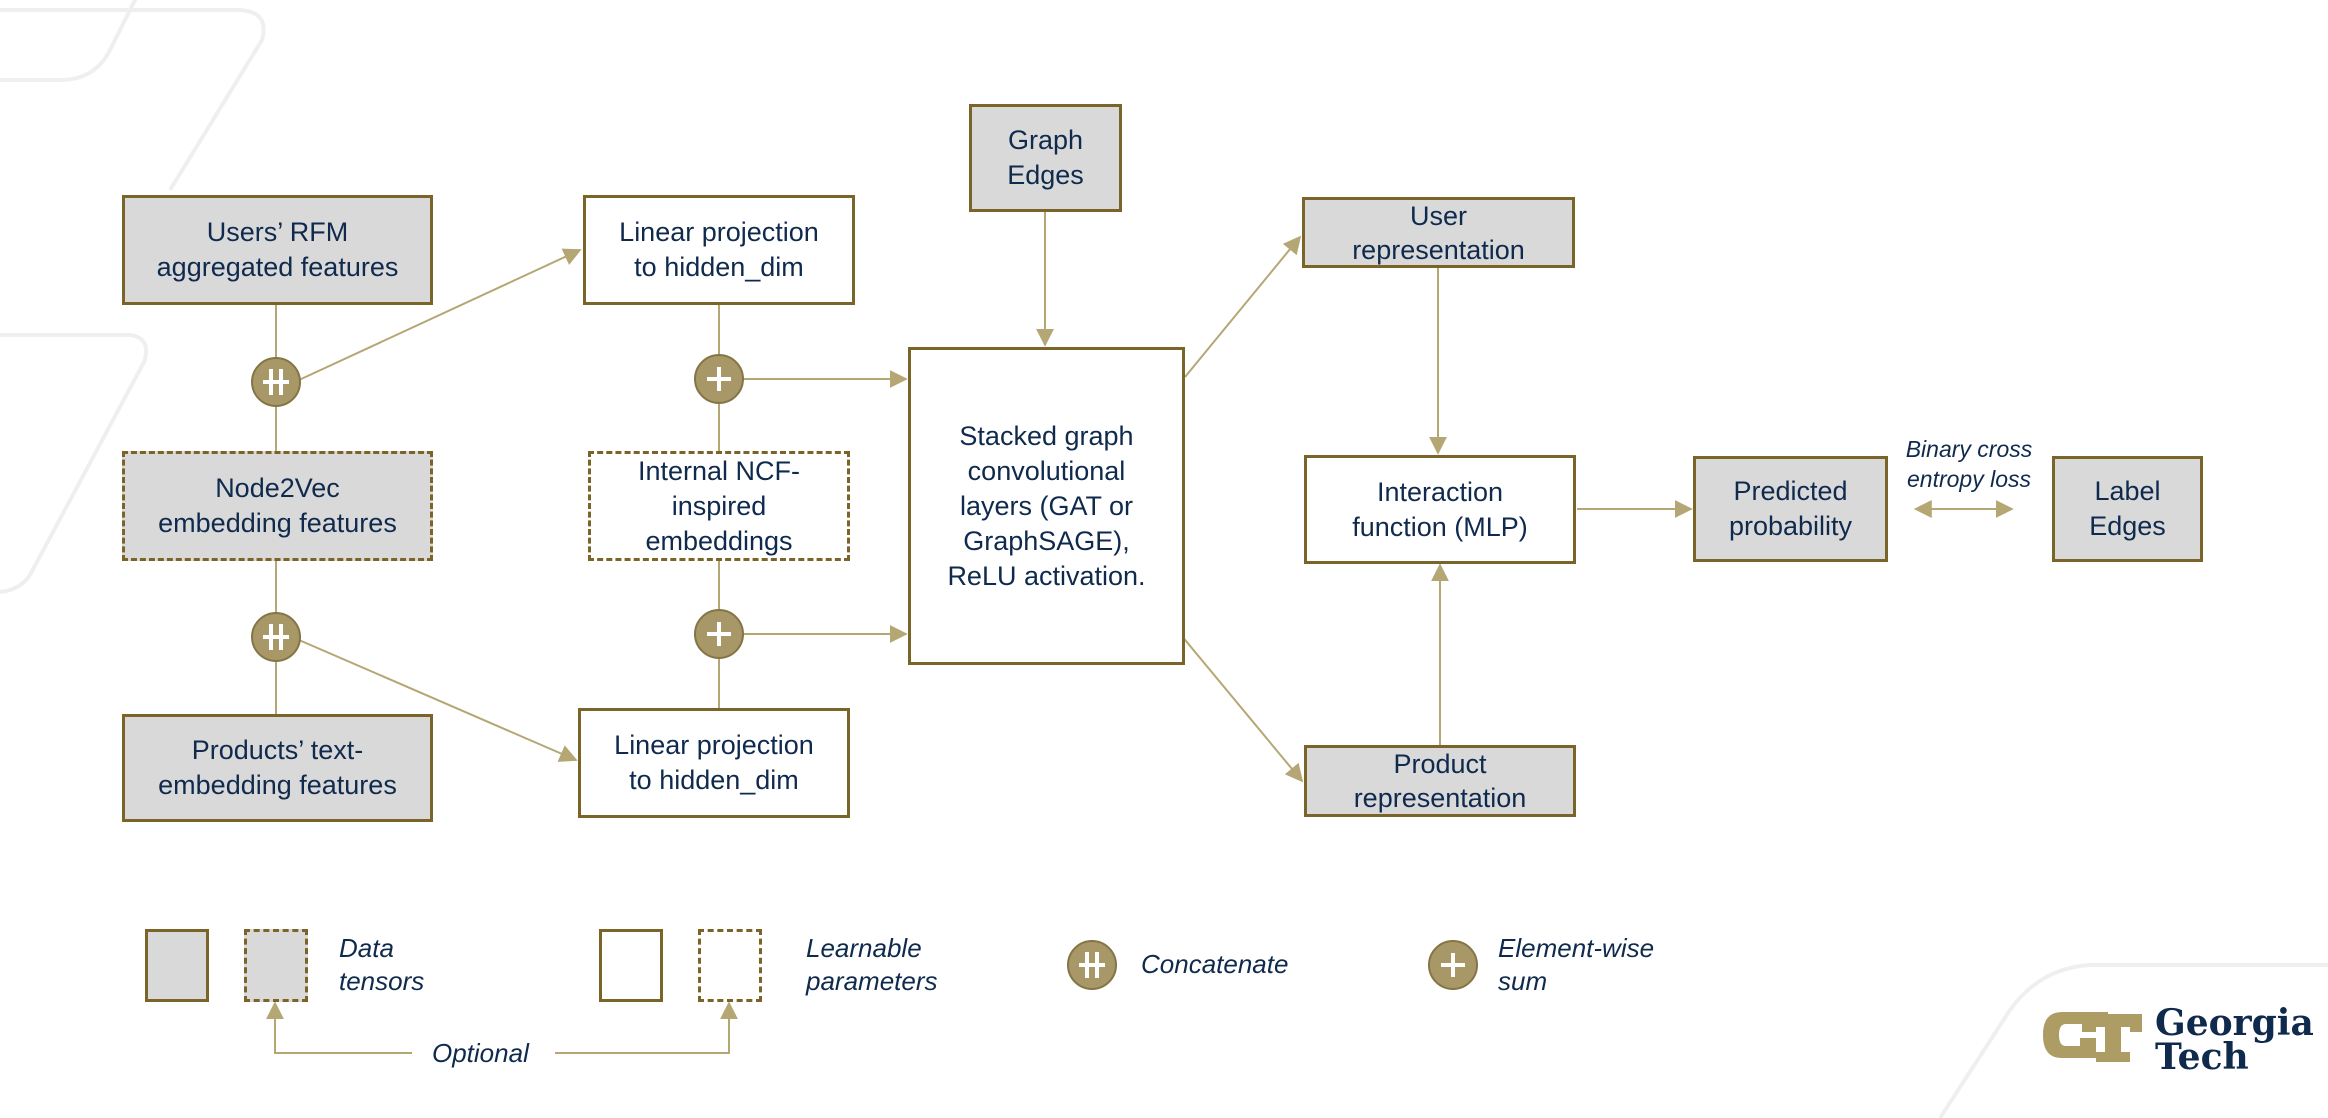  I want to click on node-users-rfm-features: Users’ RFM aggregated features, so click(277, 250).